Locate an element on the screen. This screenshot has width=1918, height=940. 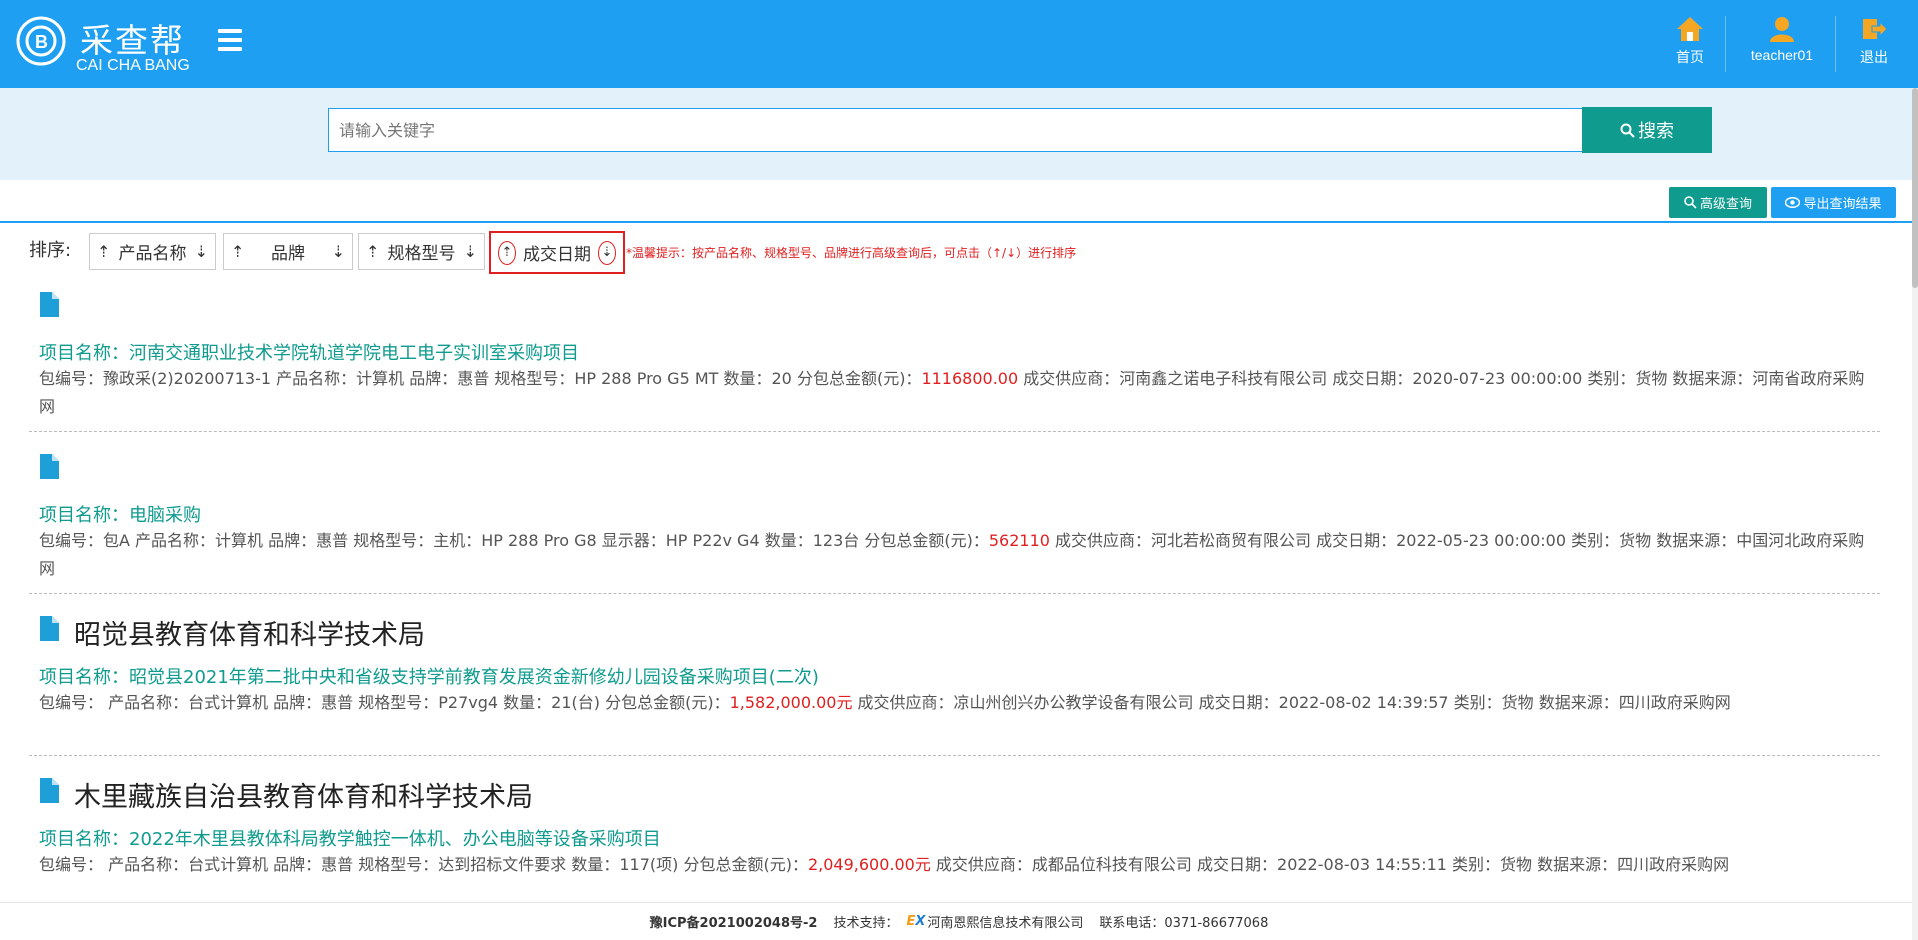
nav-user-label: teacher01 is located at coordinates (1782, 55).